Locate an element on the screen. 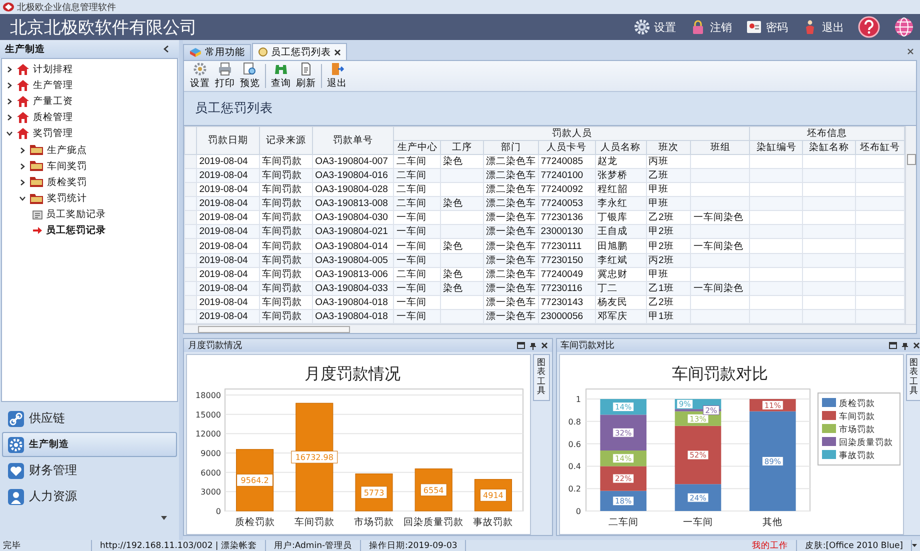 Image resolution: width=920 pixels, height=551 pixels. toolbar-button: 打印 is located at coordinates (225, 76).